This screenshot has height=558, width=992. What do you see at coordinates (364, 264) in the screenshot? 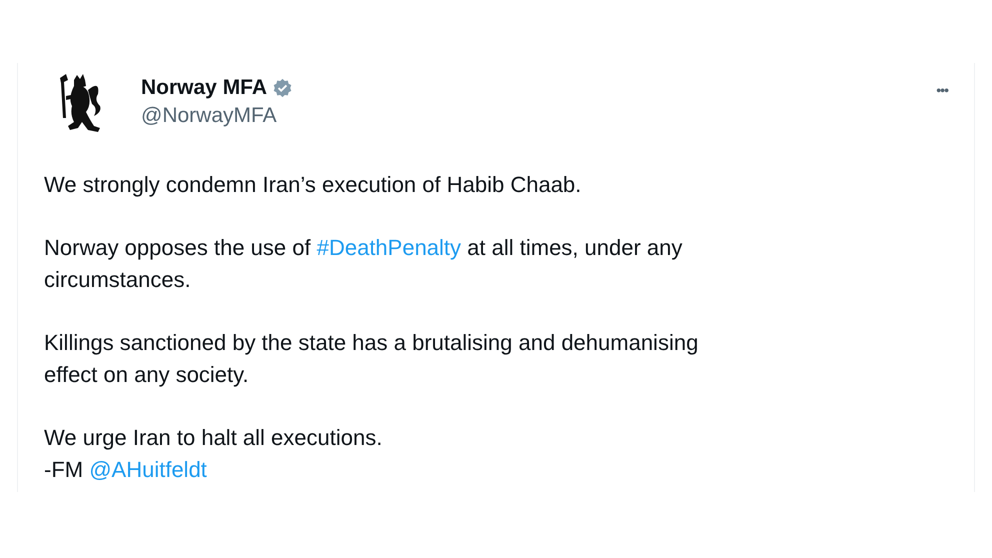
I see `tweet-paragraph: Norway opposes the use of #DeathPenalty at all times, under any circumstances.` at bounding box center [364, 264].